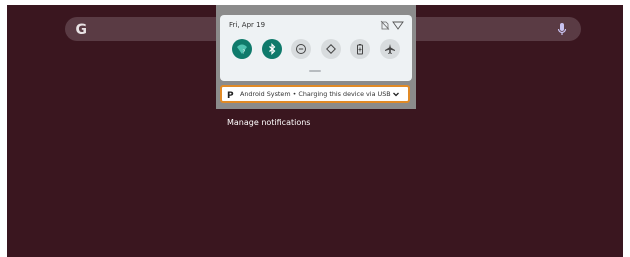  I want to click on manage-notifications-link: Manage notifications, so click(268, 122).